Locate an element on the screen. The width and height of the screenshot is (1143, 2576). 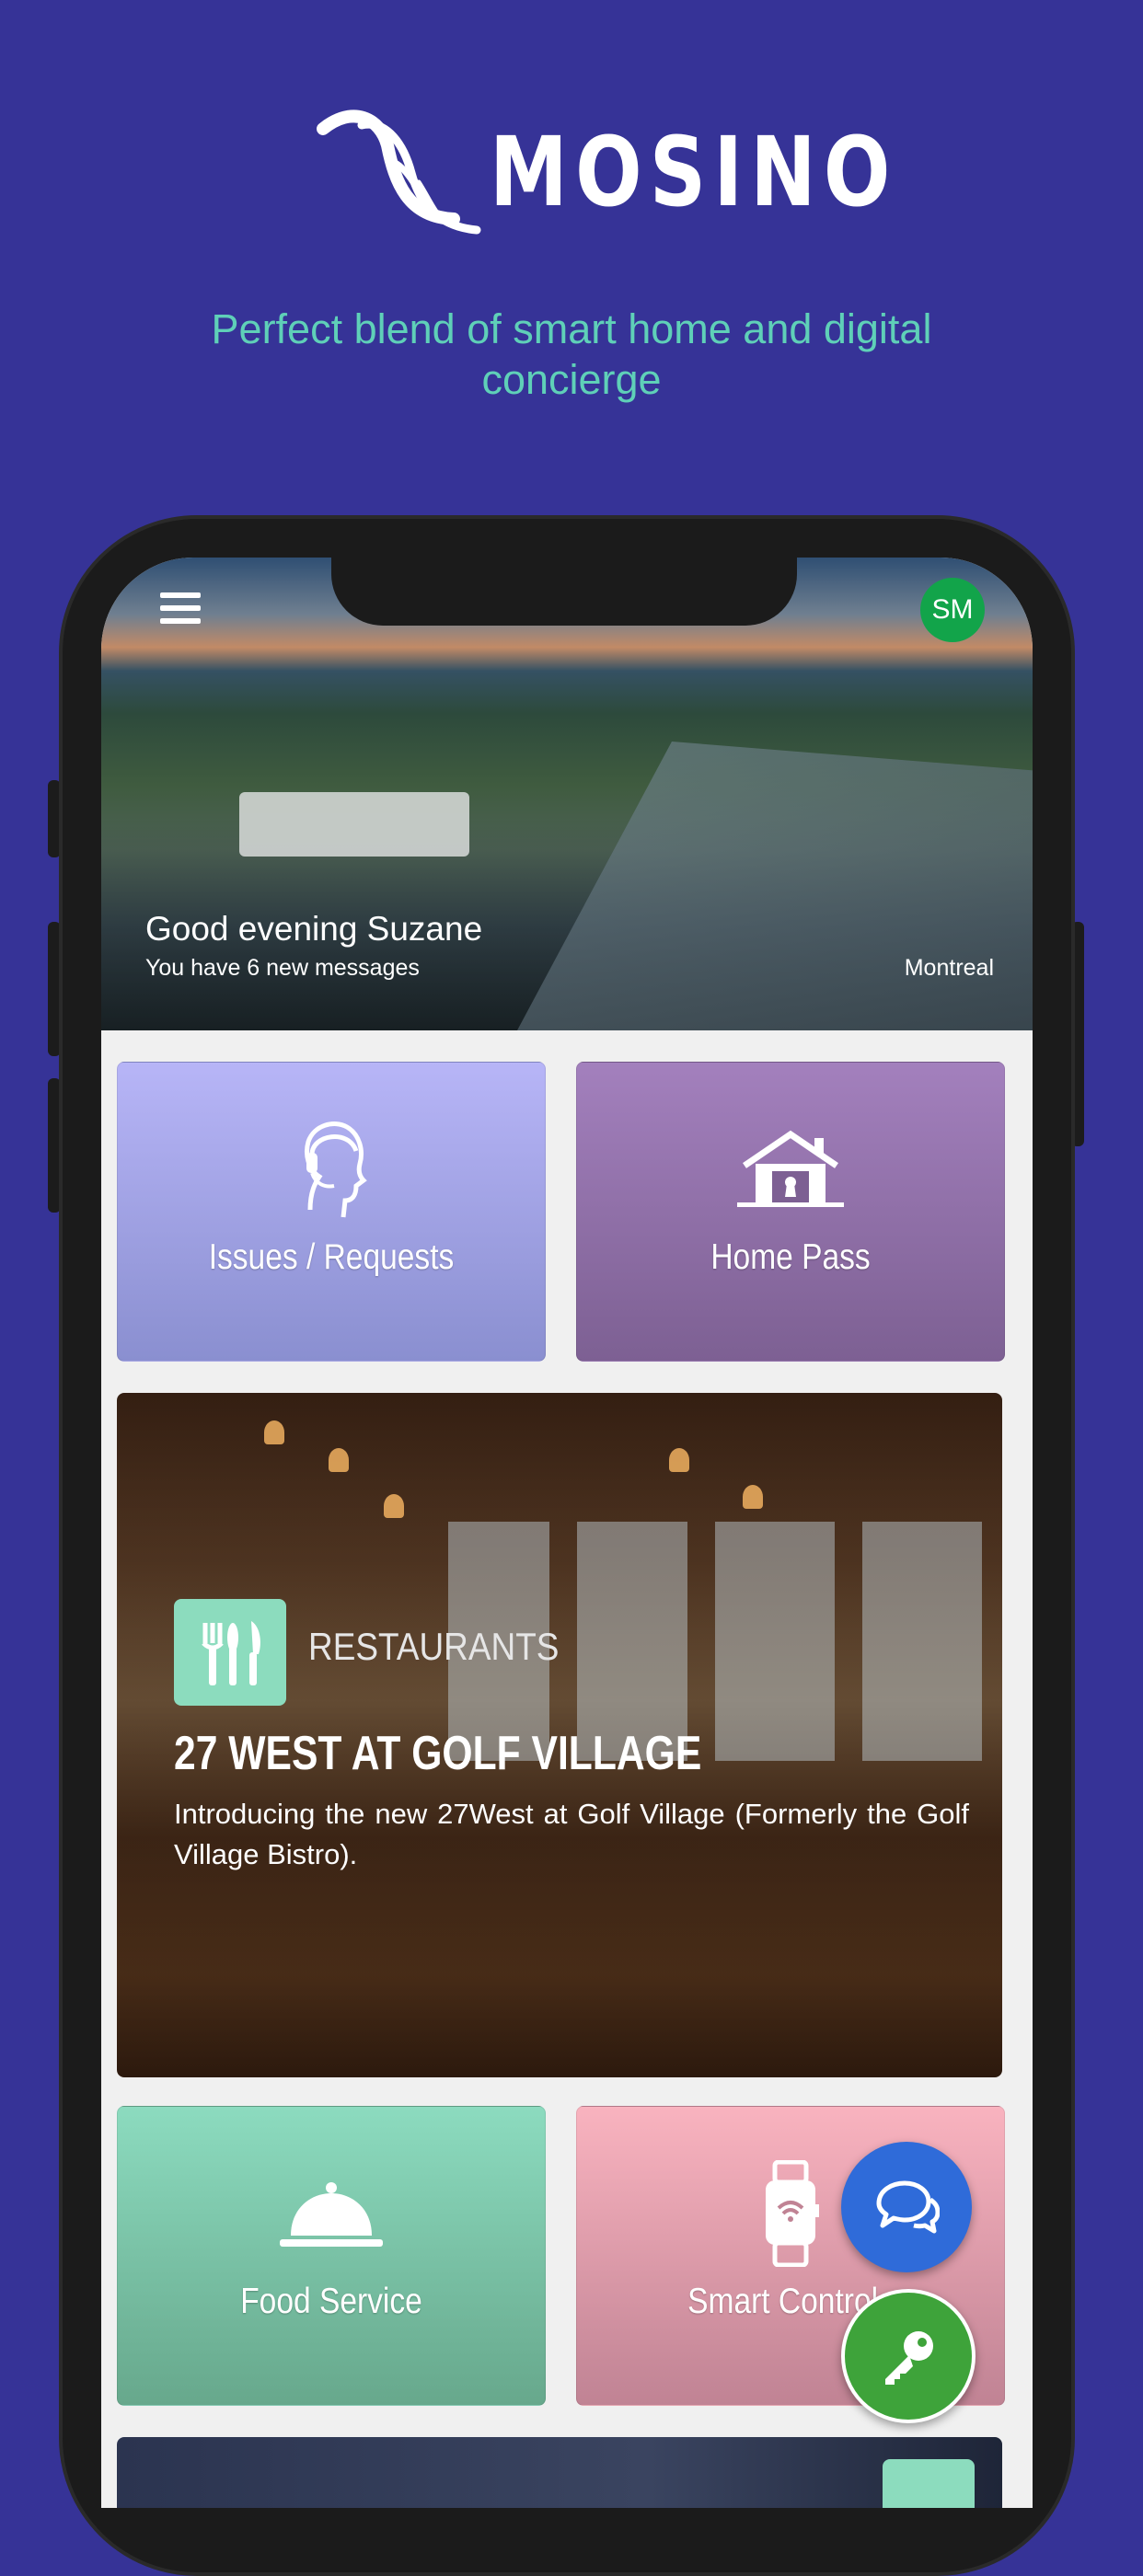
key-button is located at coordinates (908, 2356).